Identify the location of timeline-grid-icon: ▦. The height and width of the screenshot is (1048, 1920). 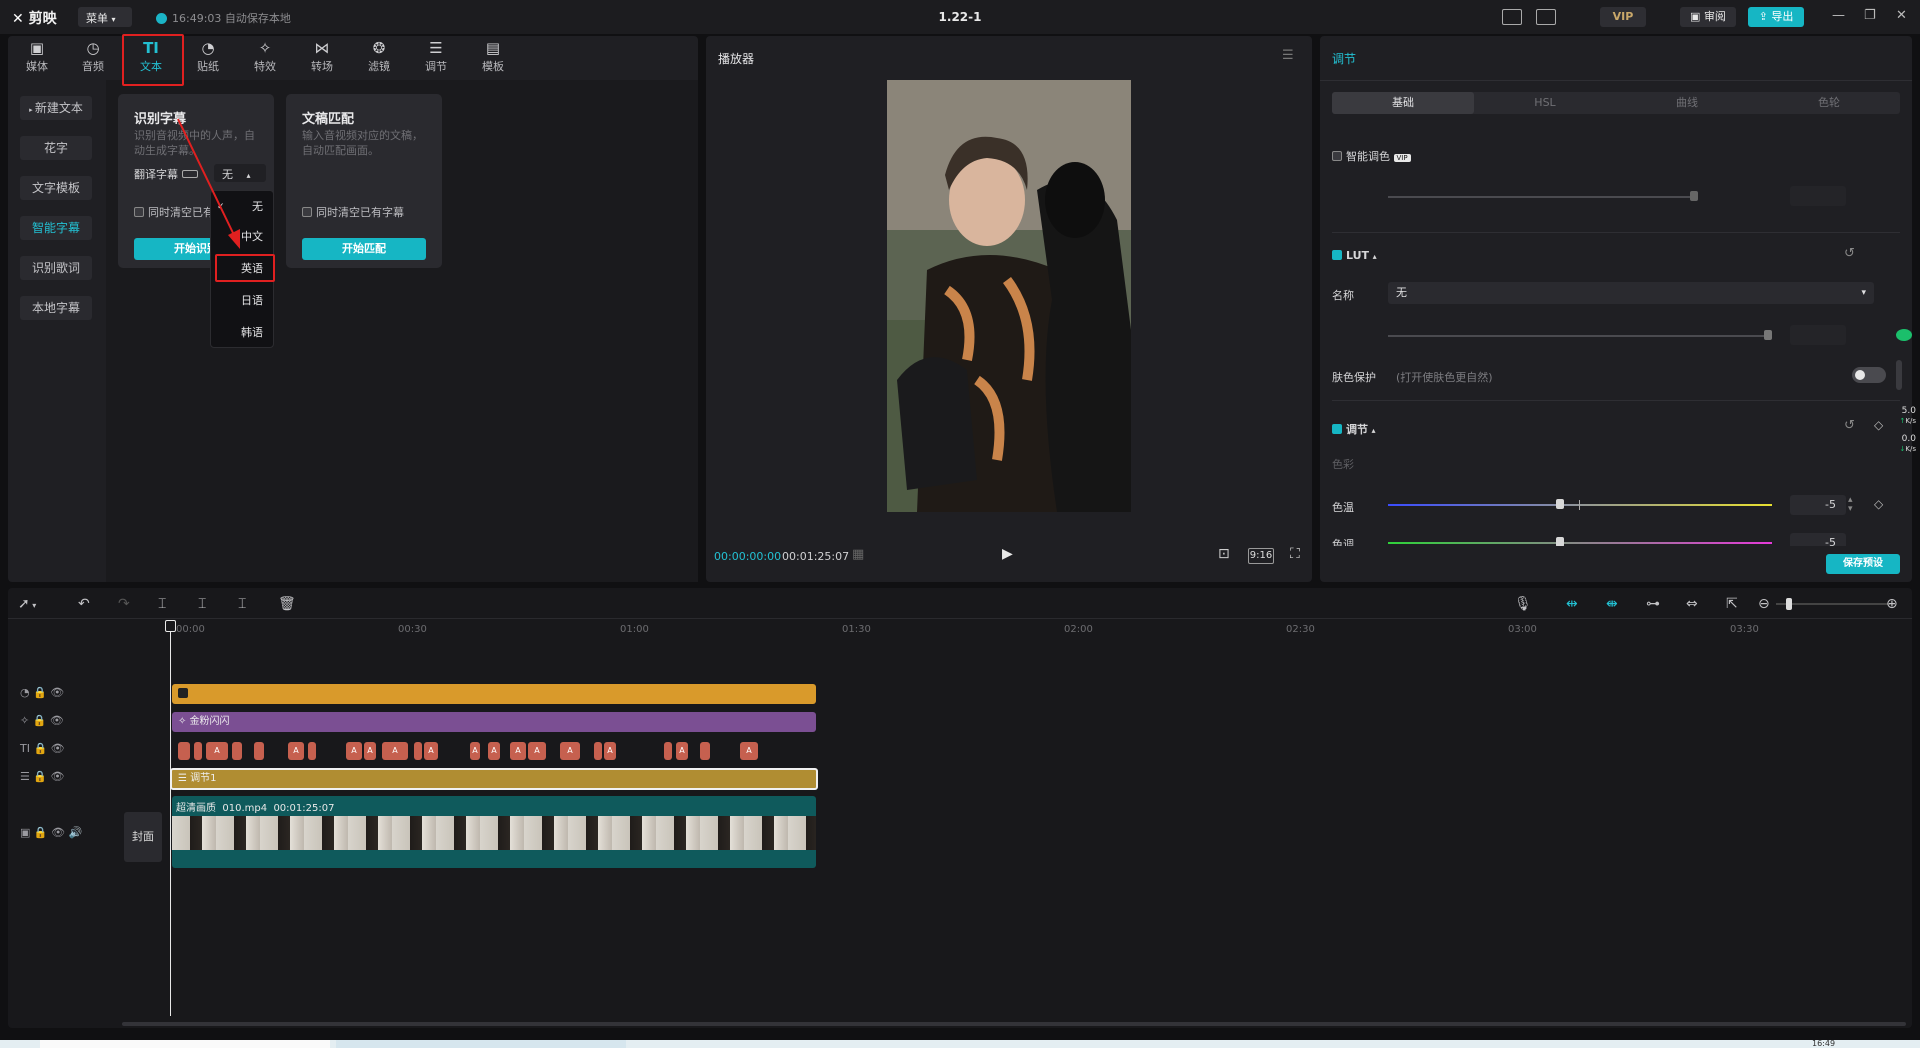
(858, 554).